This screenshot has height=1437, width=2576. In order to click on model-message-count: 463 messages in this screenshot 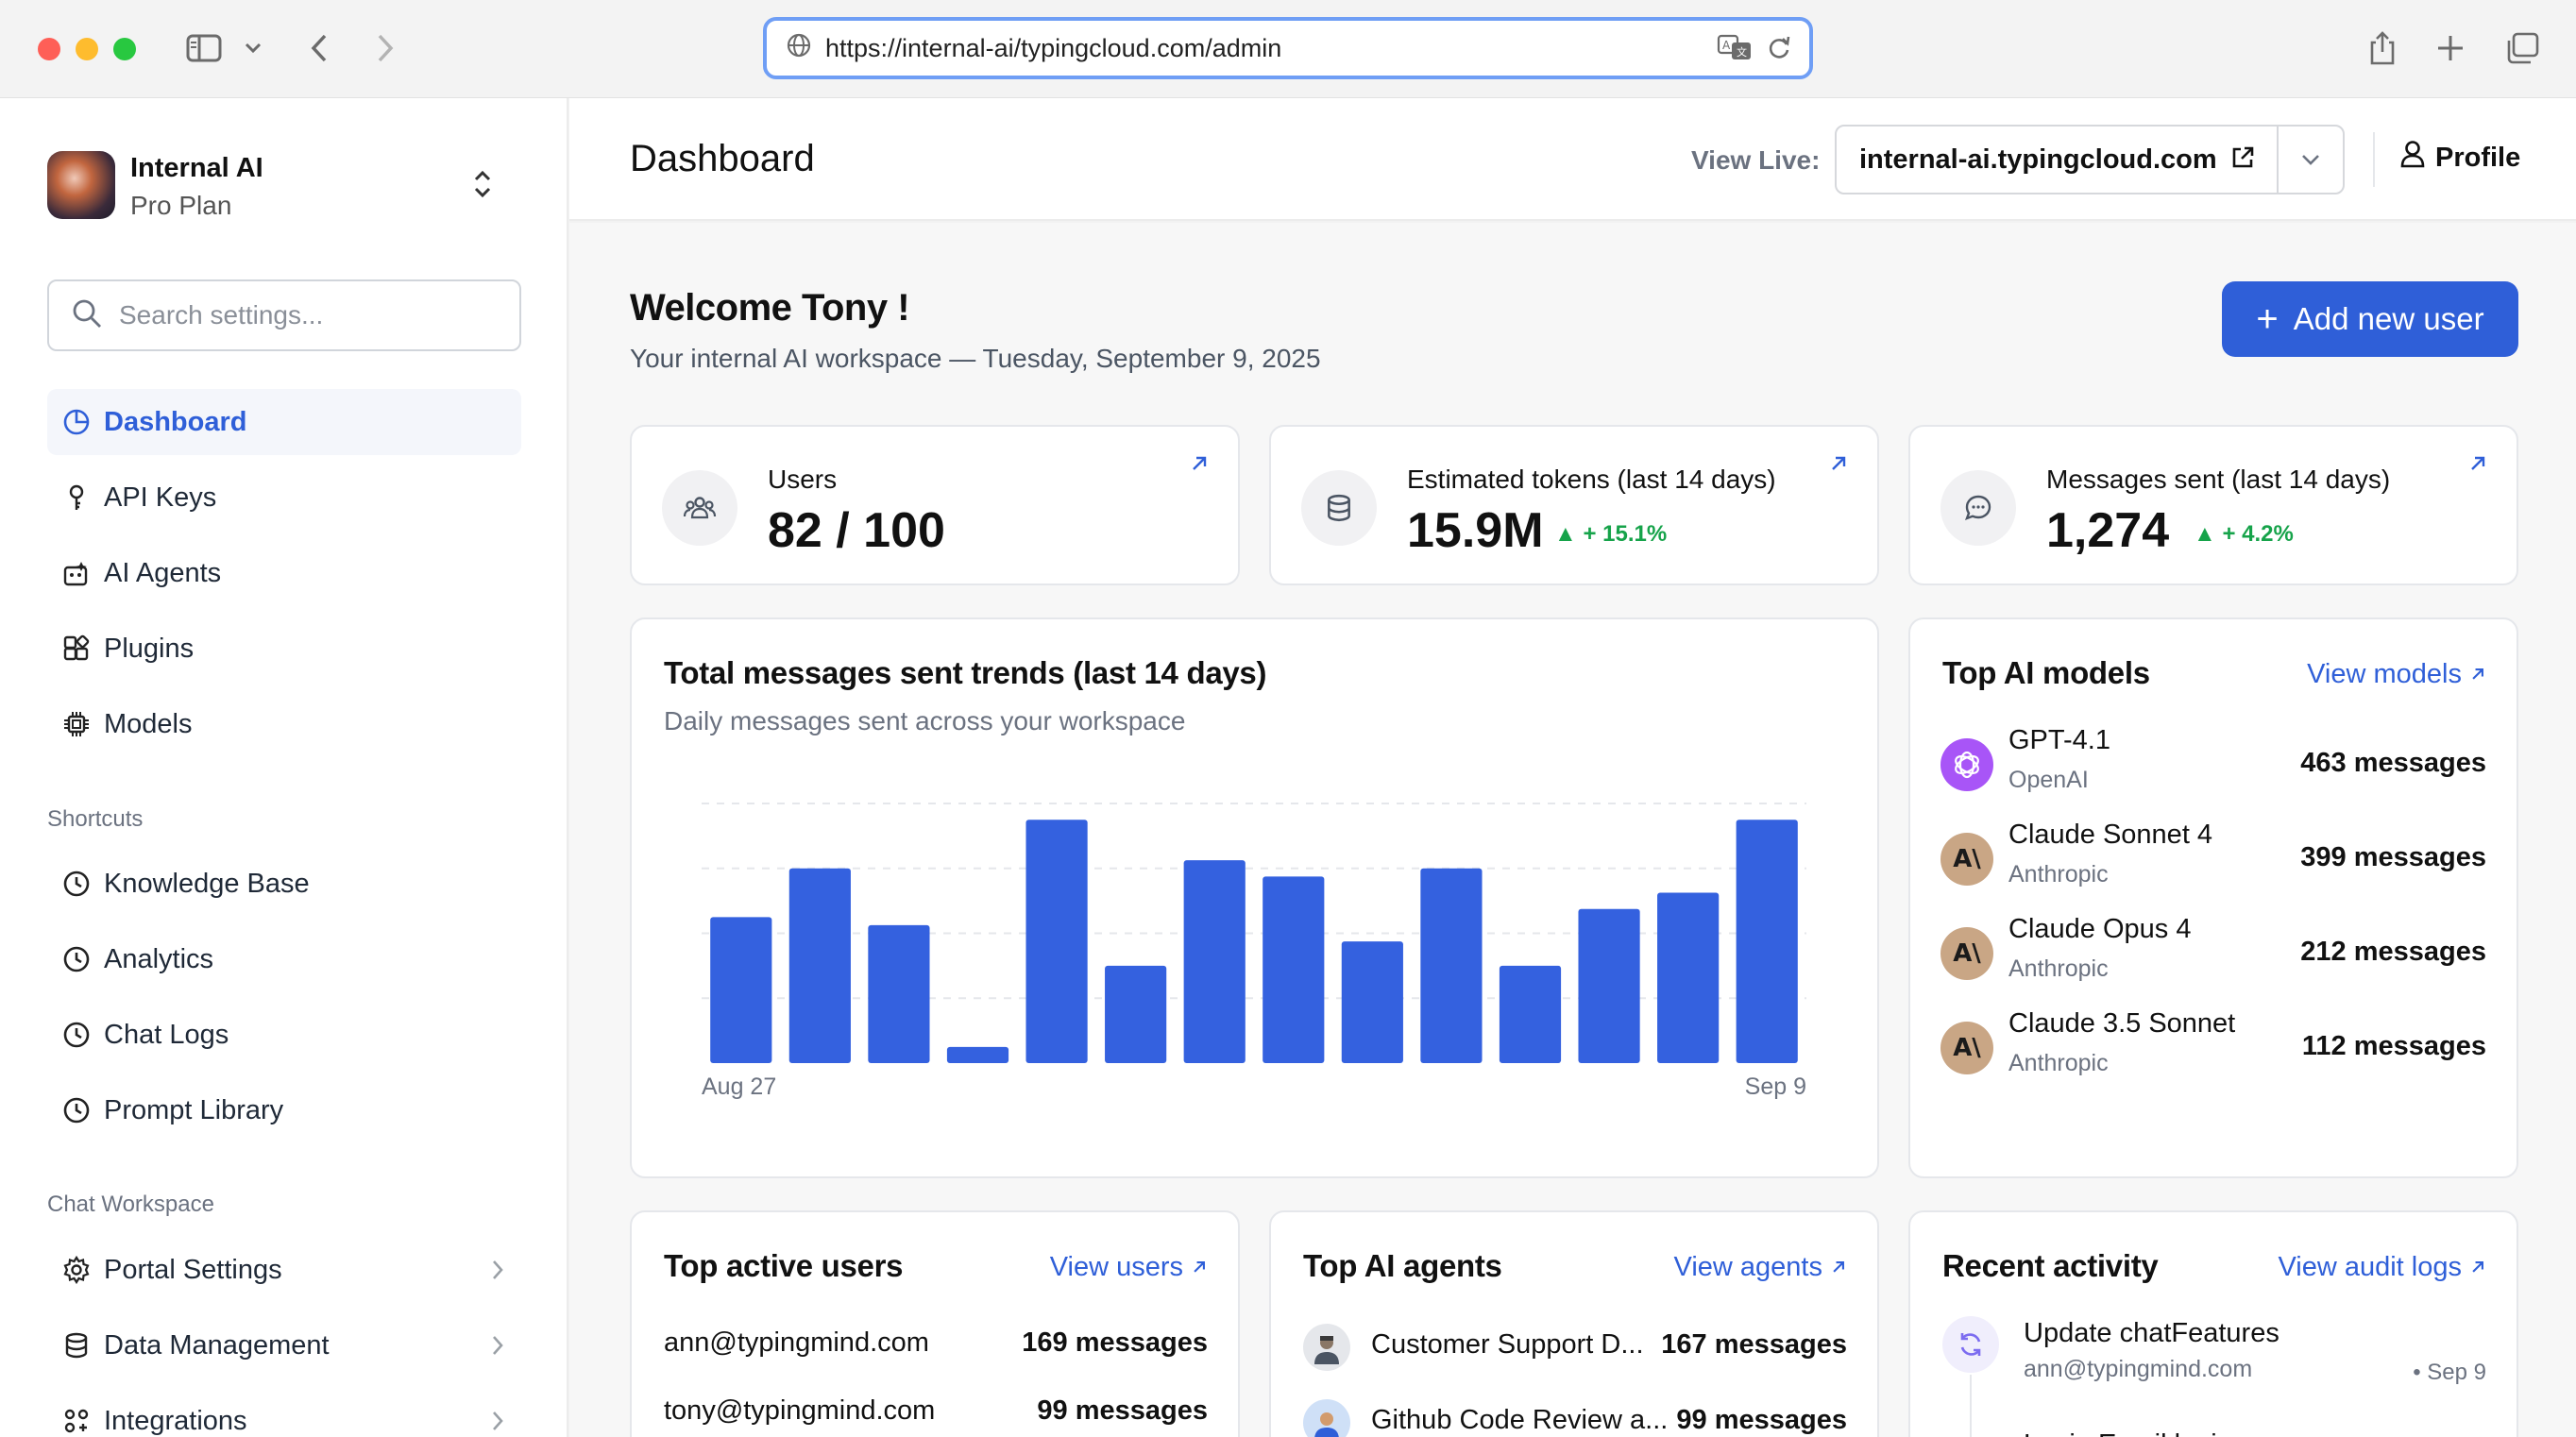, I will do `click(2393, 763)`.